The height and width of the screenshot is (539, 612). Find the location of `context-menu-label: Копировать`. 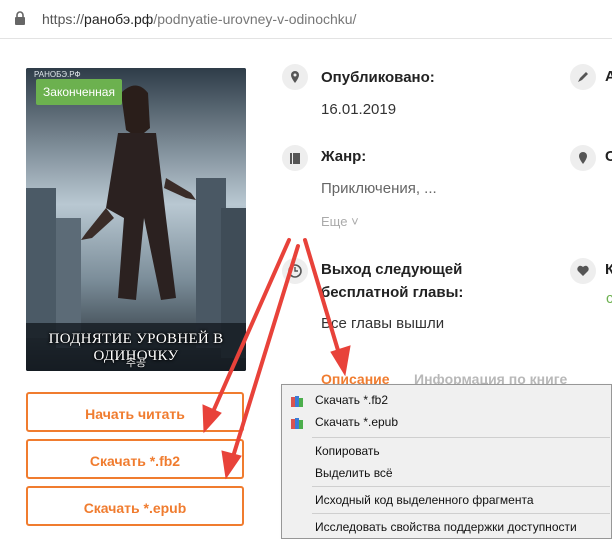

context-menu-label: Копировать is located at coordinates (347, 451).